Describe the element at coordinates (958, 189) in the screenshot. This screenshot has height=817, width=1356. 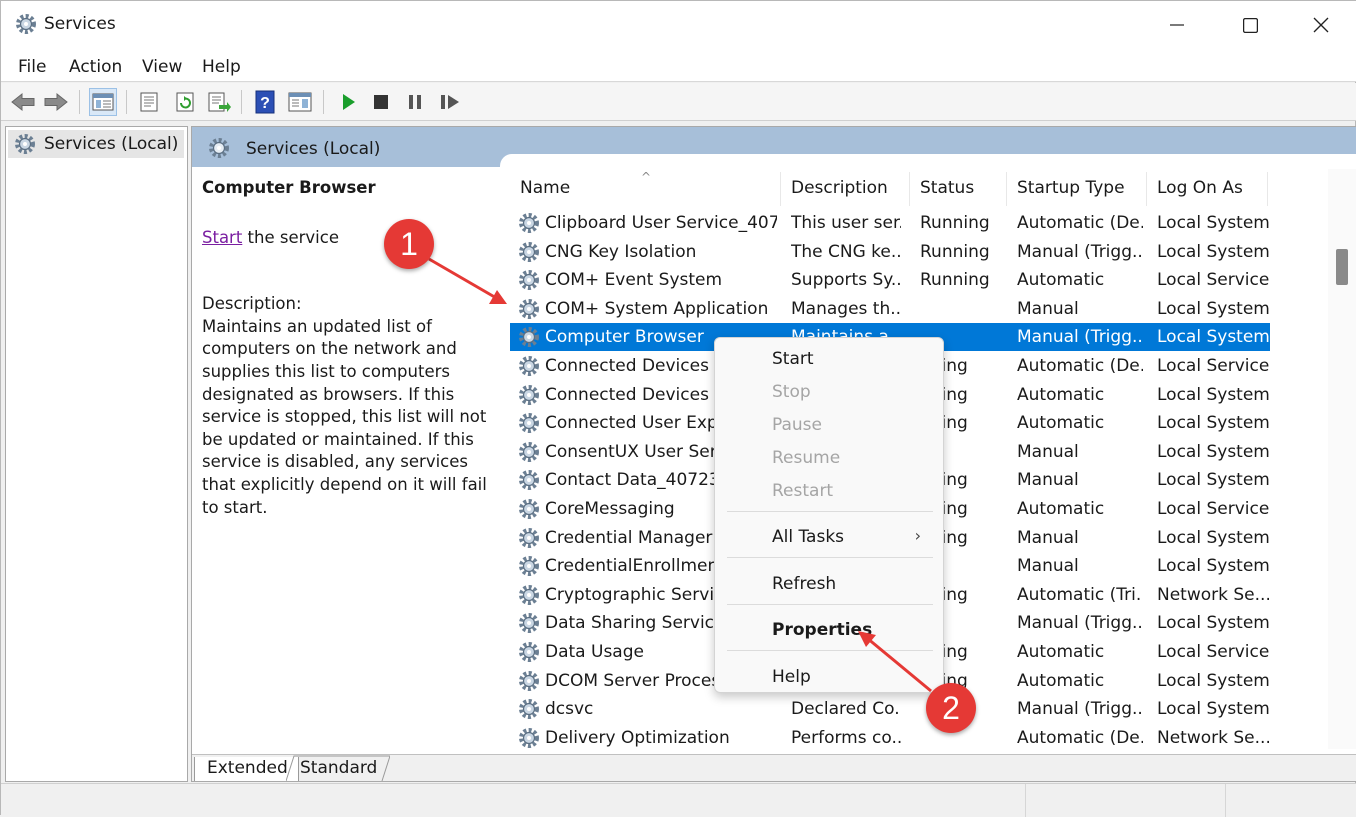
I see `column-header-status: Status` at that location.